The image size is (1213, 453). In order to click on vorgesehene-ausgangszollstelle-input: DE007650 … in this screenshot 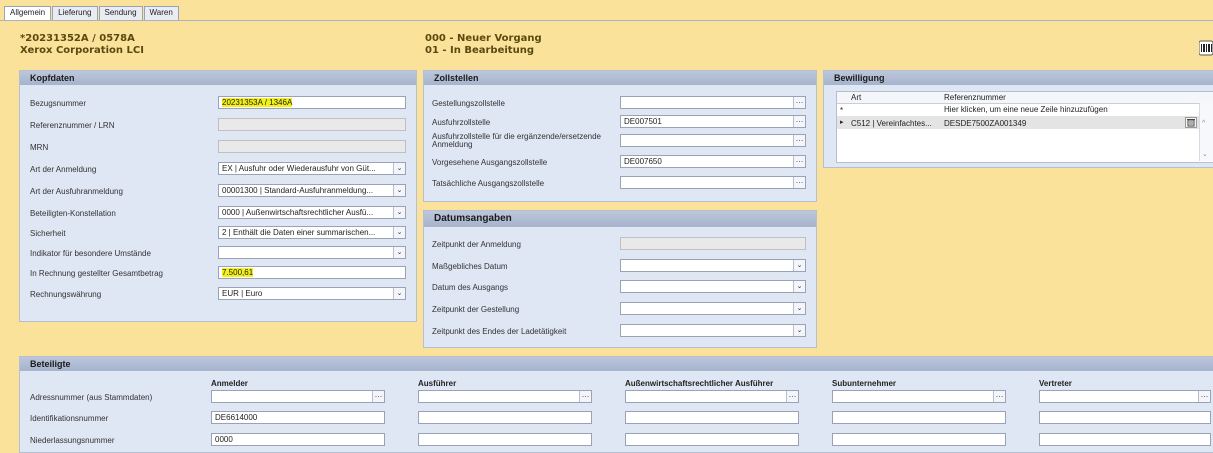, I will do `click(713, 161)`.